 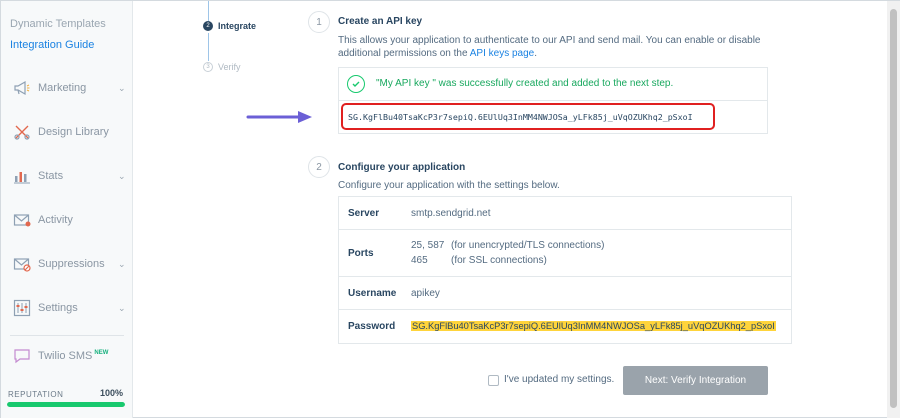 What do you see at coordinates (51, 176) in the screenshot?
I see `sidebar-item-label: Stats` at bounding box center [51, 176].